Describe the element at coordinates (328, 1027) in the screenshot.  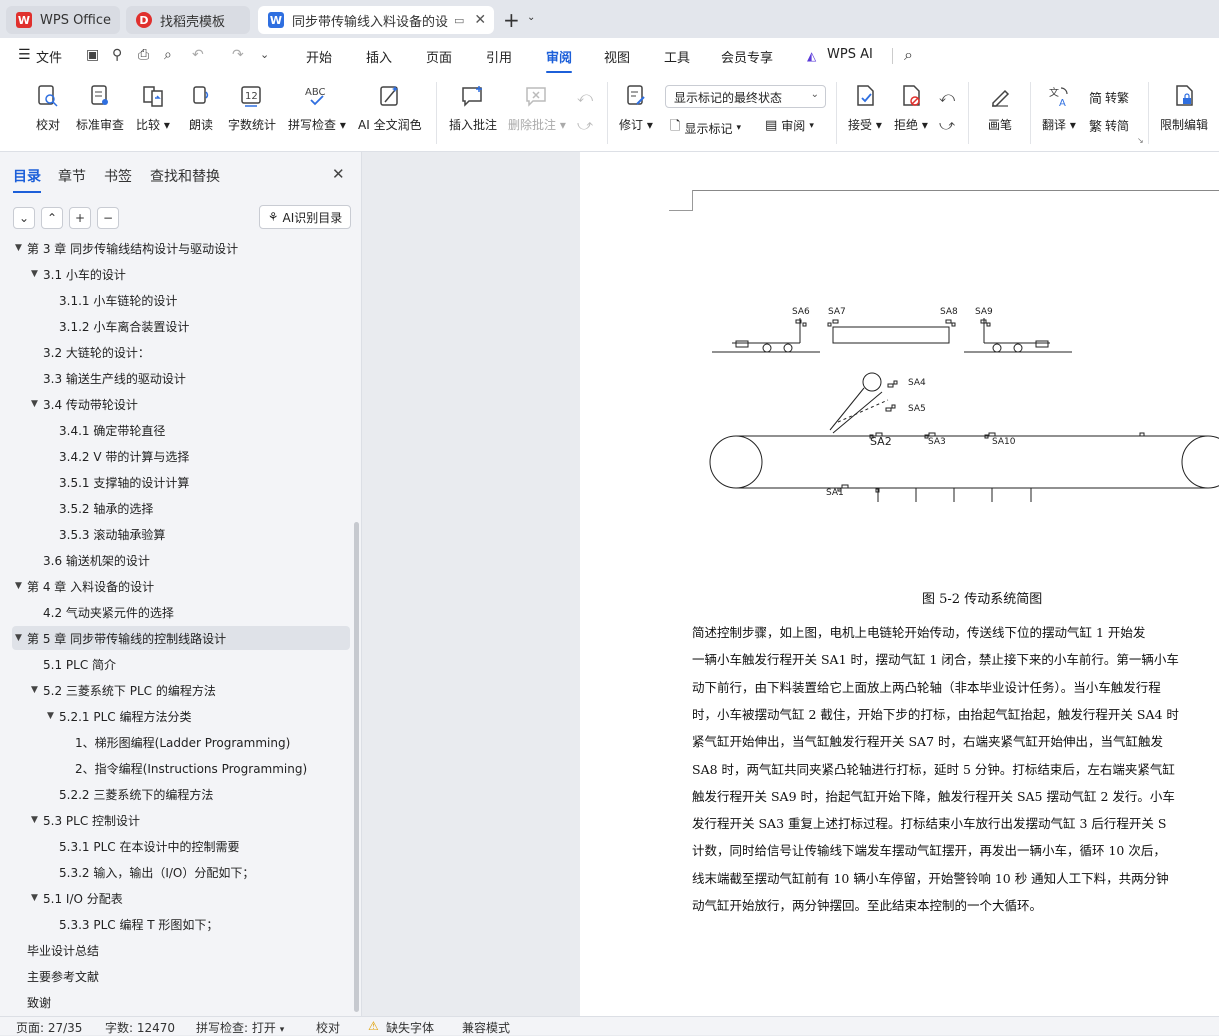
I see `proofread-status: 校对` at that location.